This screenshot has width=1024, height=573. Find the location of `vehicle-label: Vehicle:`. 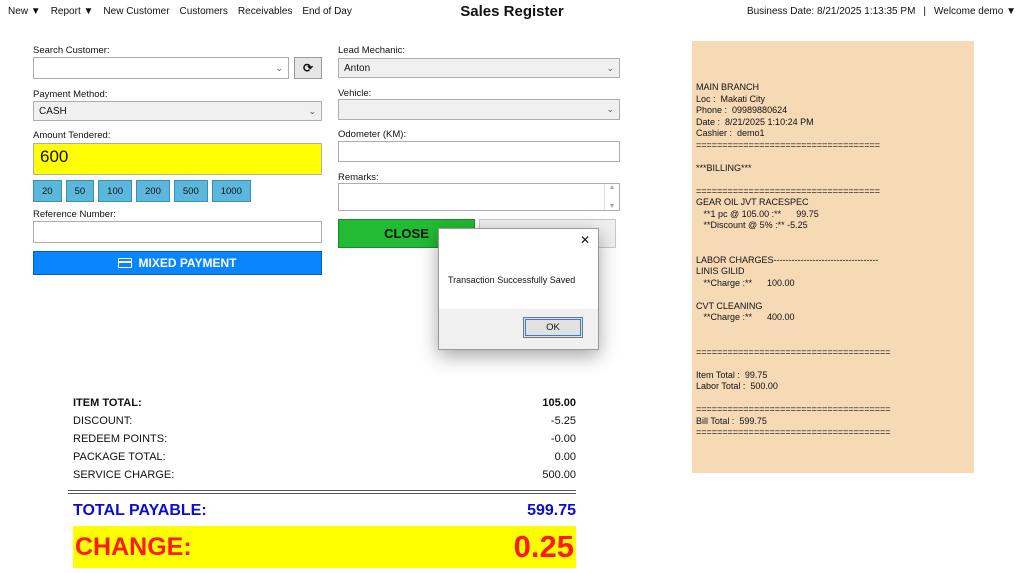

vehicle-label: Vehicle: is located at coordinates (355, 93).